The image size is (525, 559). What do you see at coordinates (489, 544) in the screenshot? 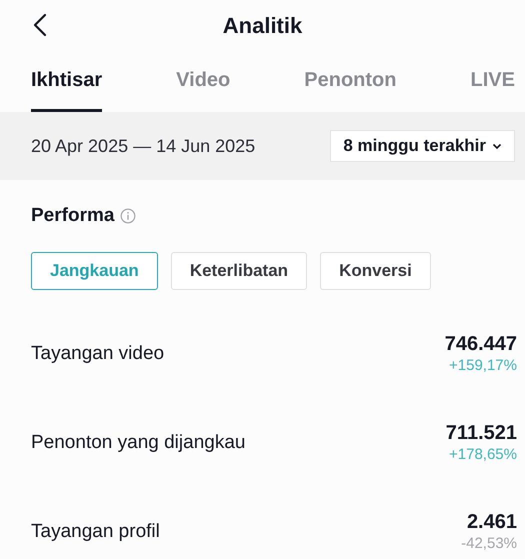
I see `metric-change: -42,53%` at bounding box center [489, 544].